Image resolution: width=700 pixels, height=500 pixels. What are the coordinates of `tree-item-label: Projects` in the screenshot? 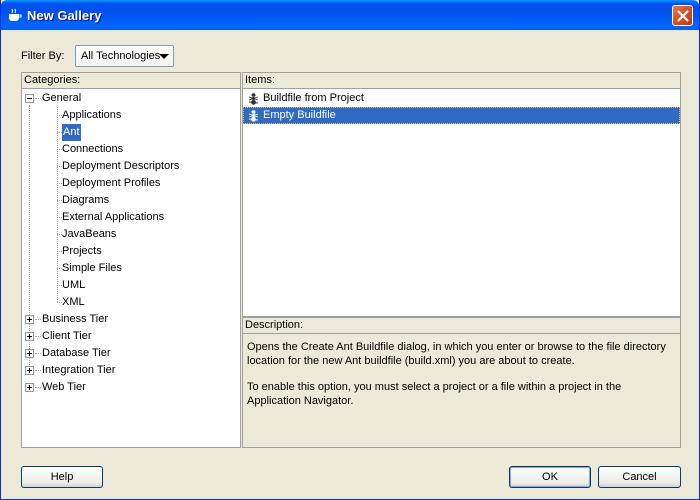 It's located at (82, 251).